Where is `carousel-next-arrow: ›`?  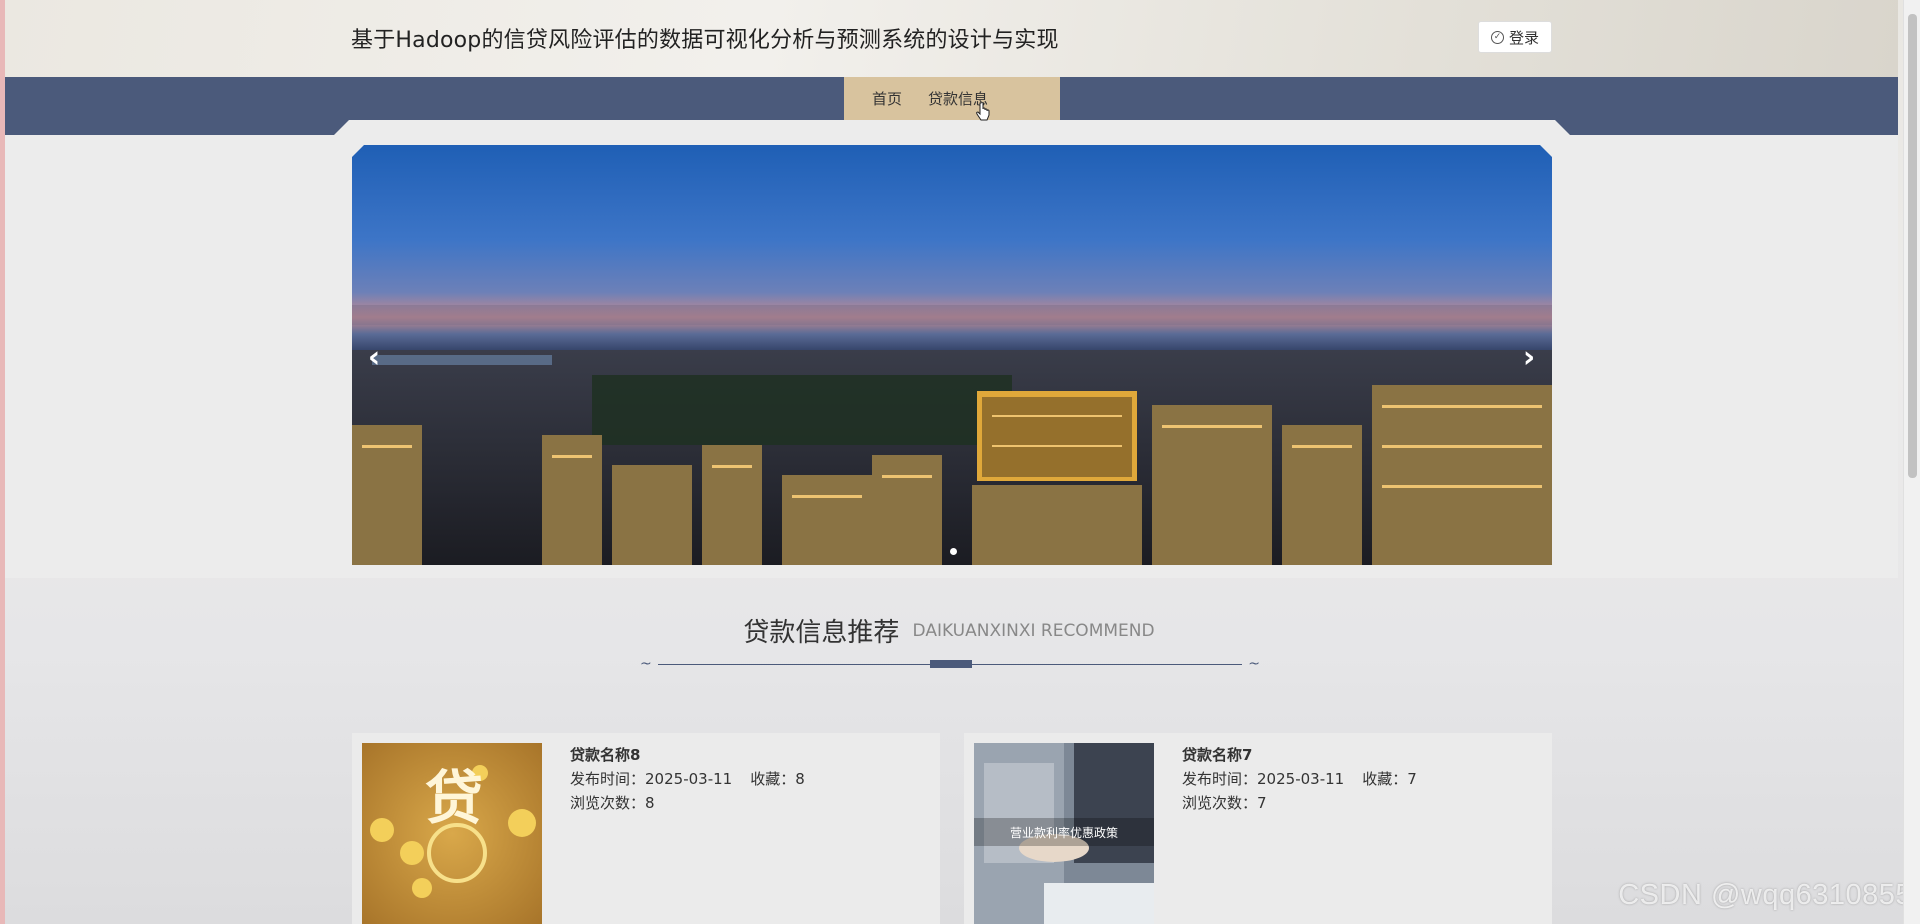 carousel-next-arrow: › is located at coordinates (1529, 358).